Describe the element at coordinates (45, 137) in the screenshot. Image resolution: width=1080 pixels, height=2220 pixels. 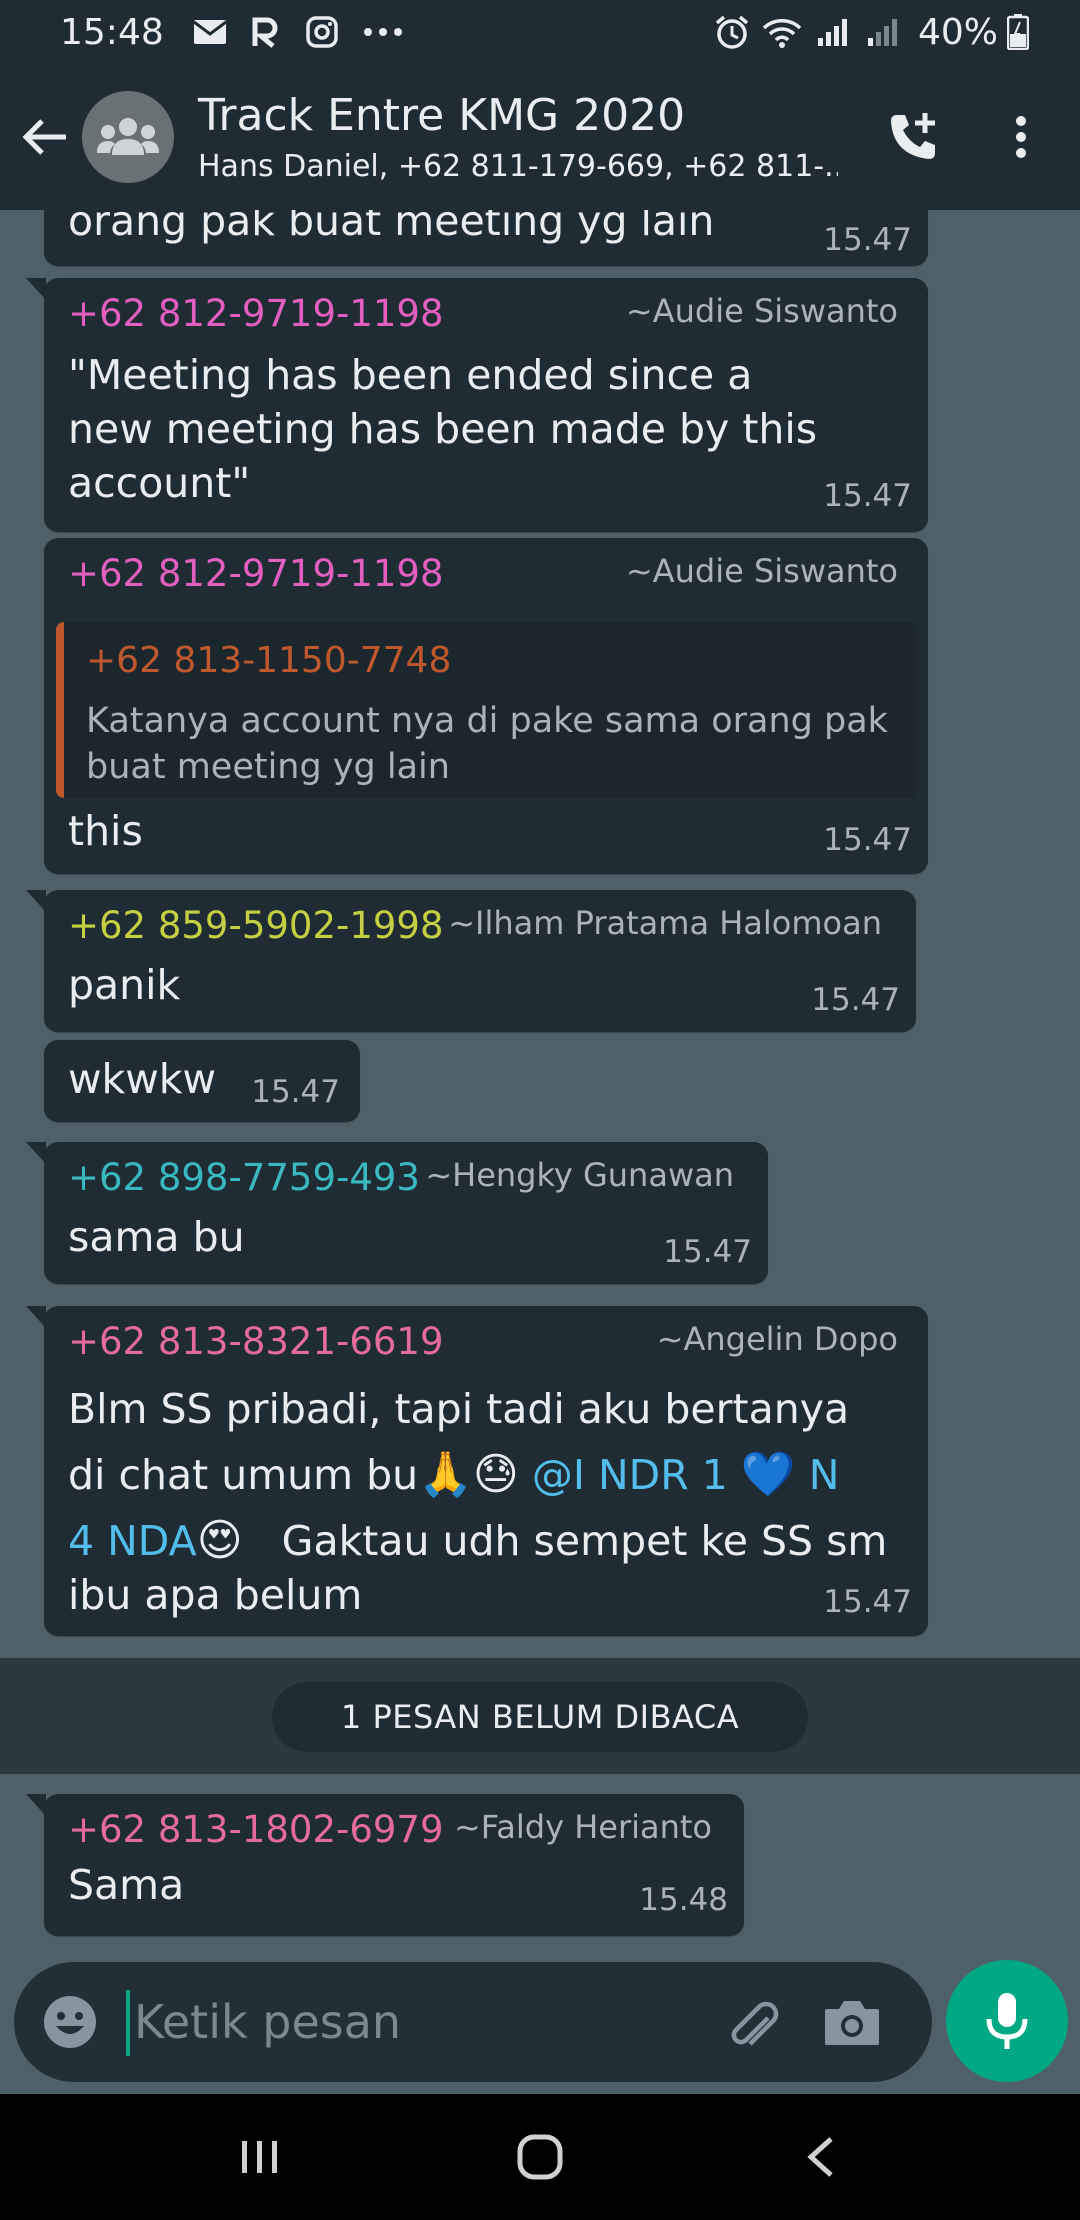
I see `back-arrow-icon` at that location.